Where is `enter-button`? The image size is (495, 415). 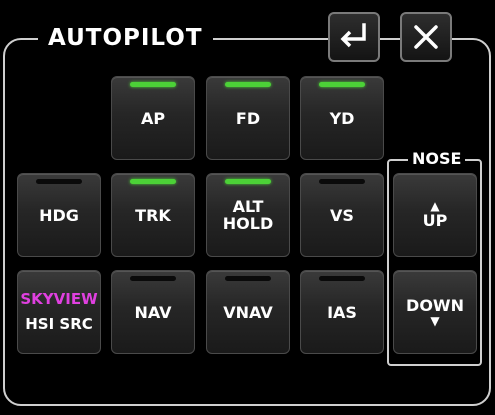
enter-button is located at coordinates (354, 37).